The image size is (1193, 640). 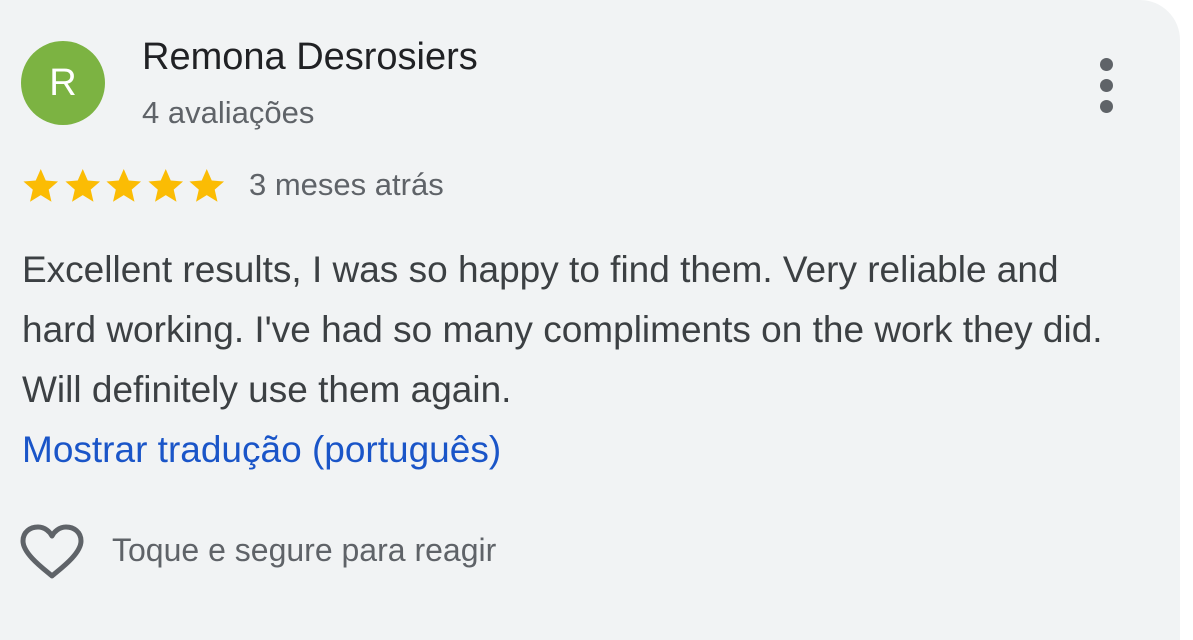 I want to click on heart-outline-icon, so click(x=52, y=551).